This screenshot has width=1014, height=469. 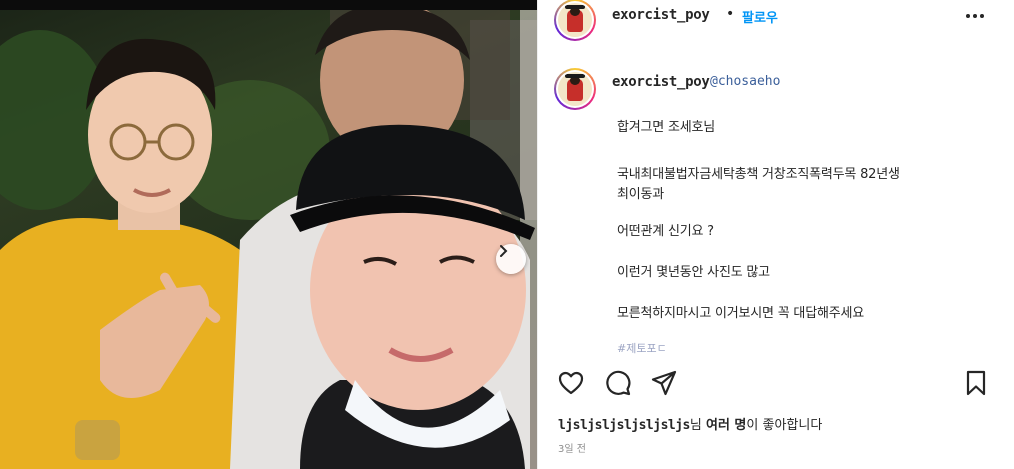 I want to click on caption-line: 모른척하지마시고 이거보시면 꼭 대답해주세요, so click(x=740, y=313).